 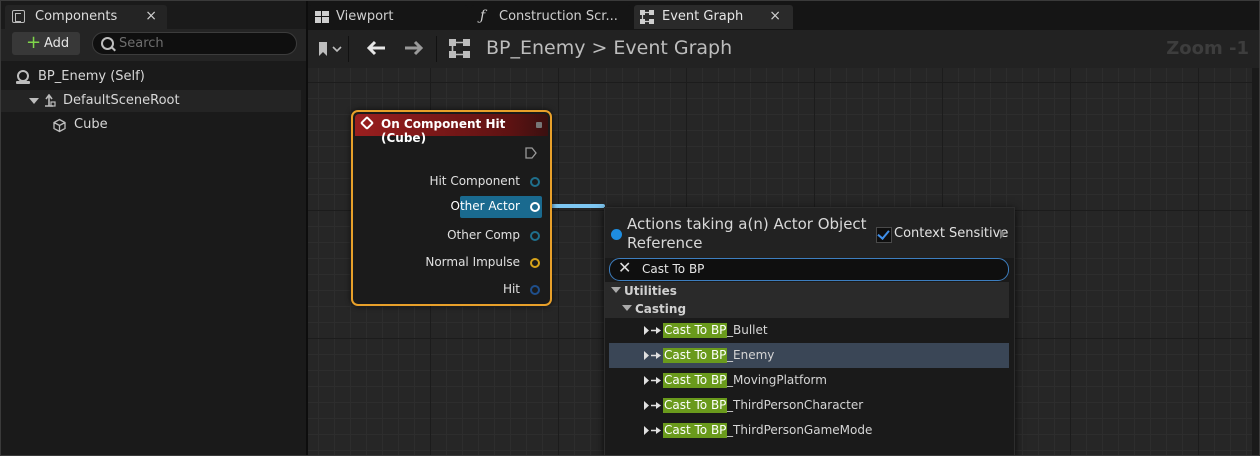 I want to click on breadcrumb: BP_Enemy > Event Graph, so click(x=609, y=48).